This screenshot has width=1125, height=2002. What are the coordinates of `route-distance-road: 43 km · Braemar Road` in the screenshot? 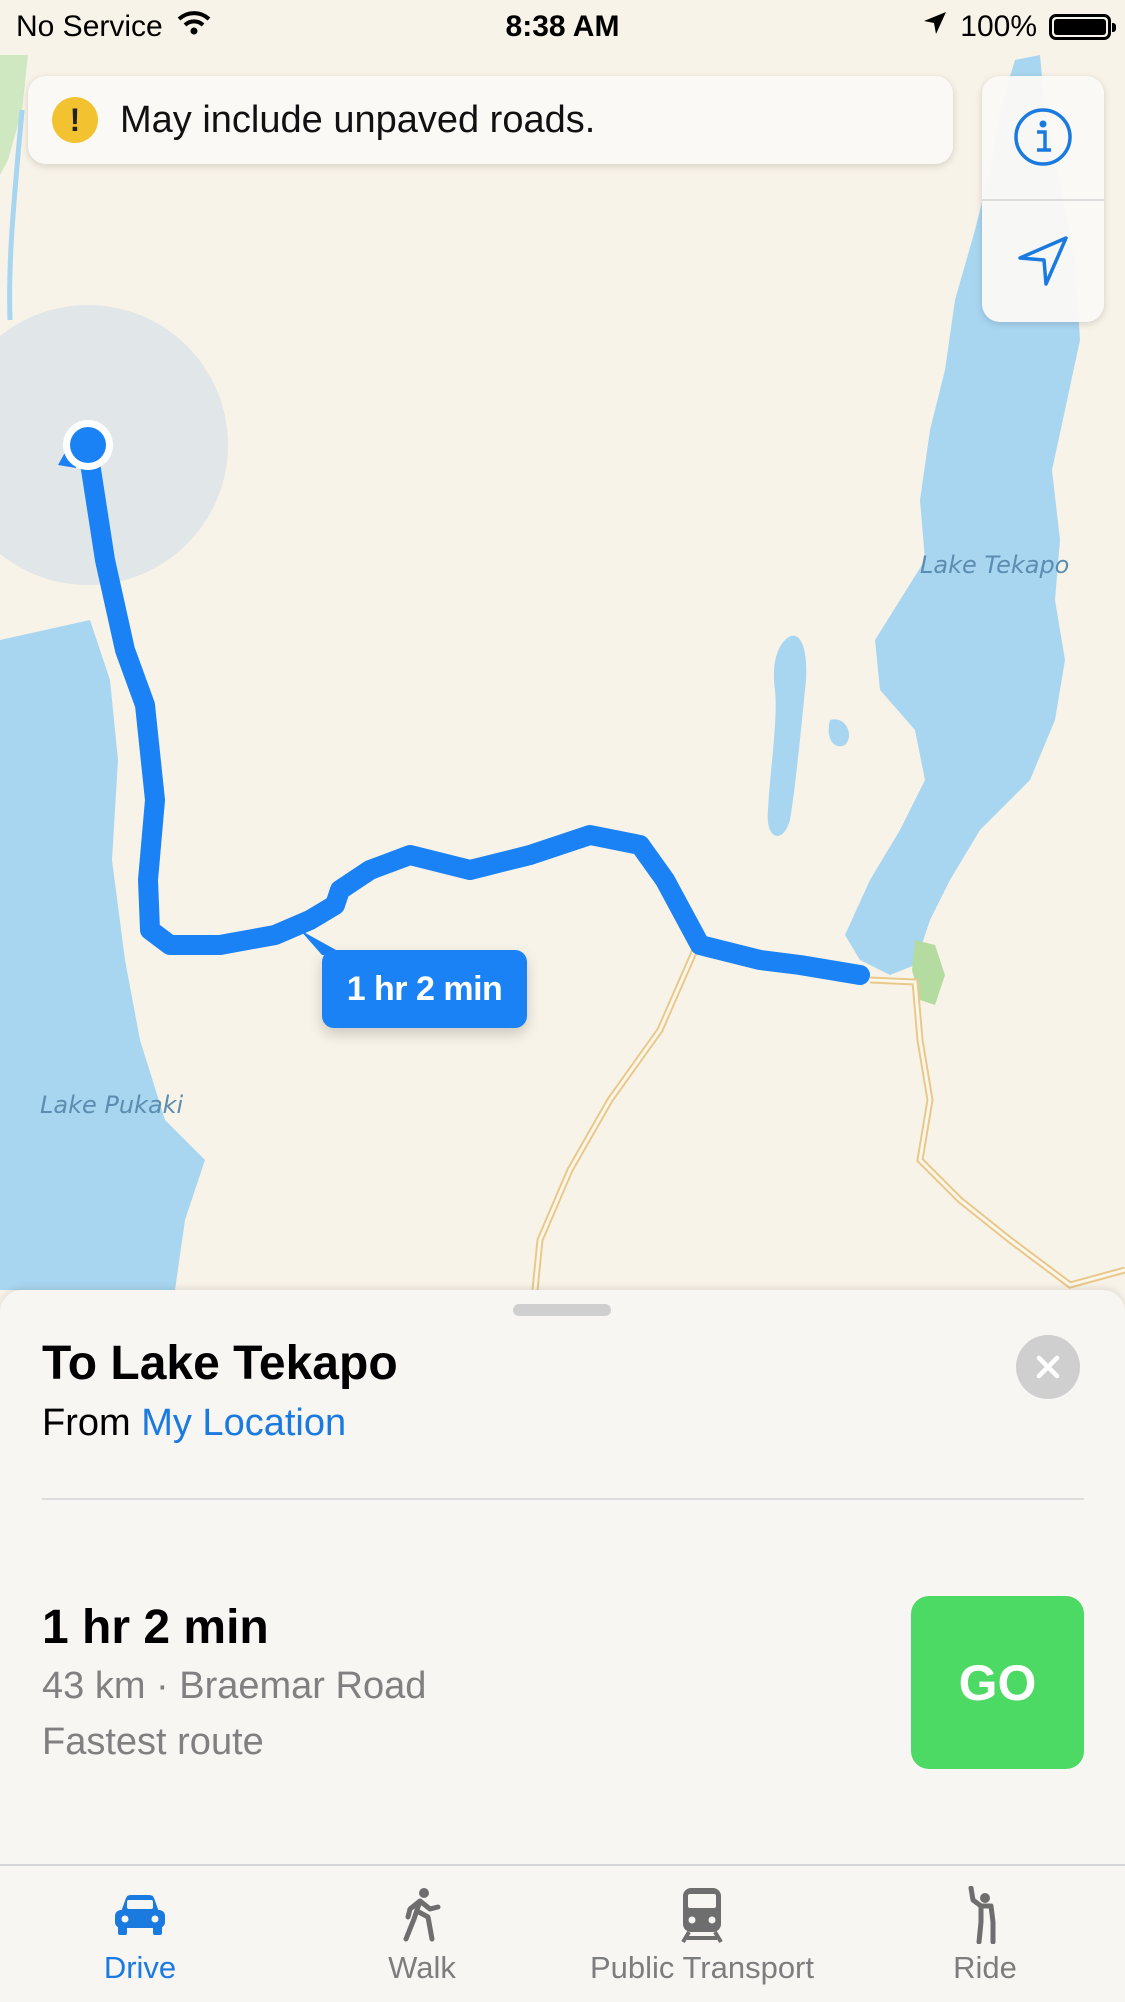 It's located at (234, 1686).